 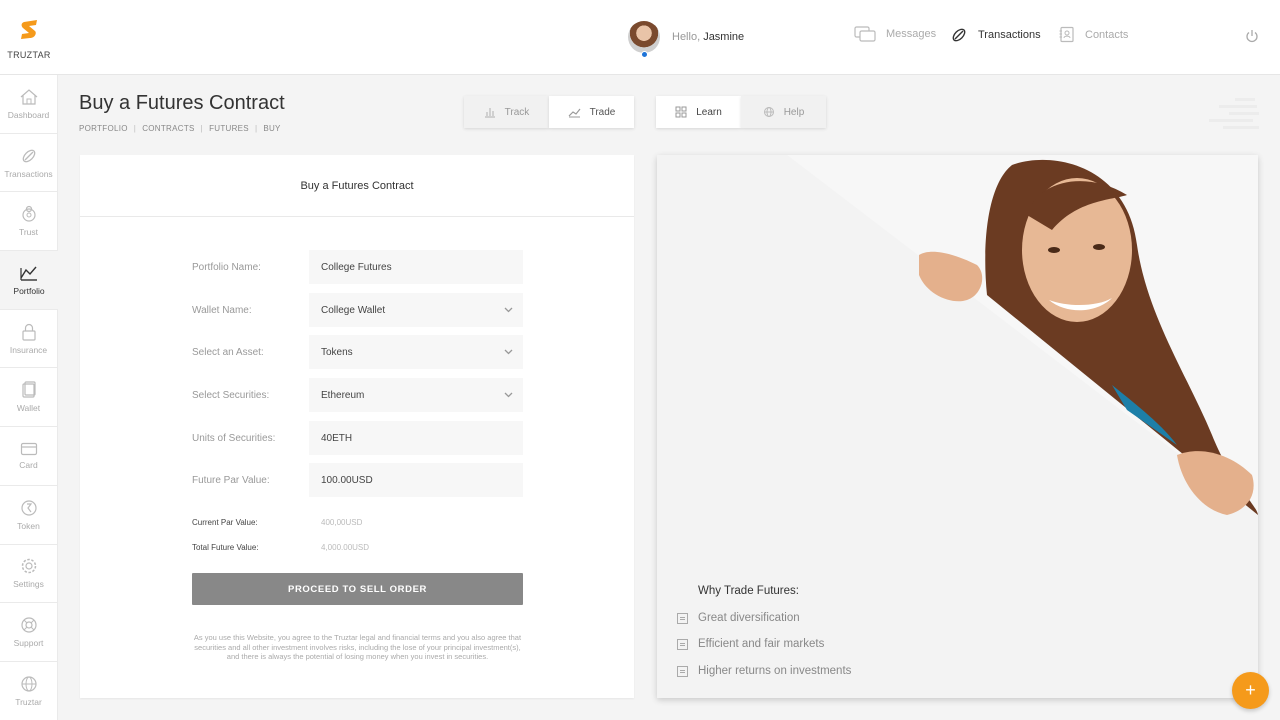 What do you see at coordinates (644, 54) in the screenshot?
I see `online-status-dot` at bounding box center [644, 54].